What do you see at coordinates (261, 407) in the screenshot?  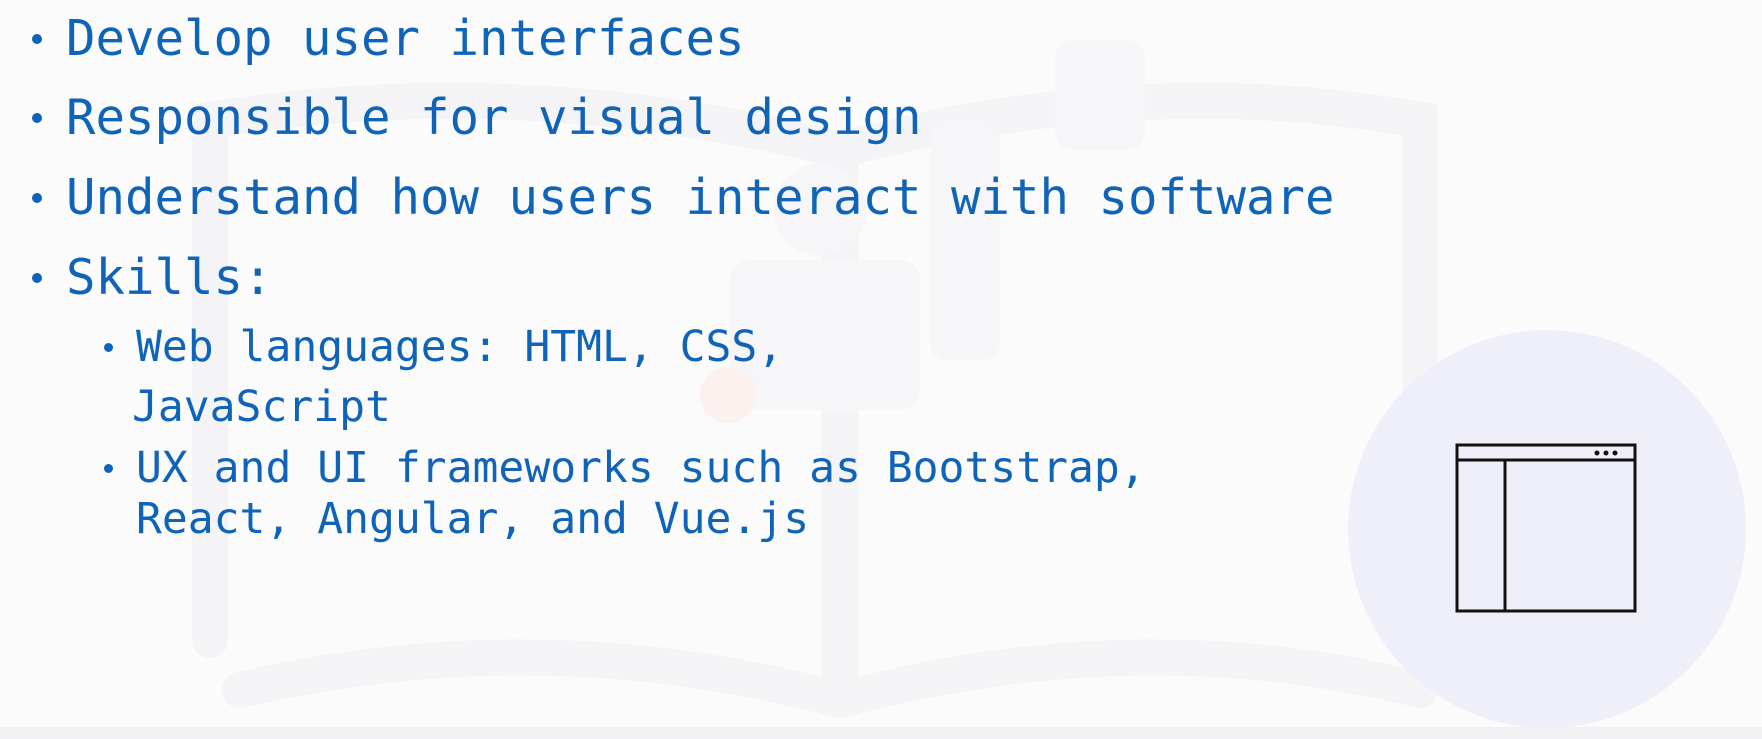 I see `sub-bullet-web-languages-line2: JavaScript` at bounding box center [261, 407].